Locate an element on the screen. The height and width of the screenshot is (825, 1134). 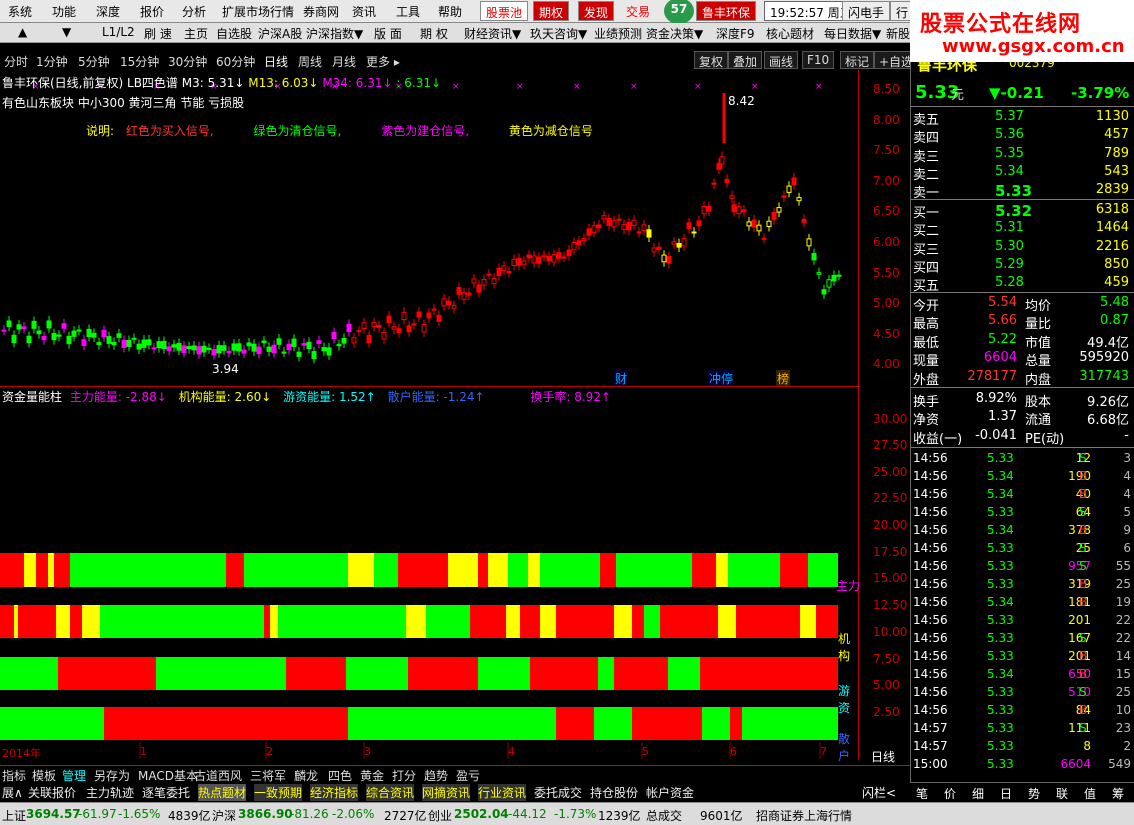
mark-button: 标记 is located at coordinates (857, 60).